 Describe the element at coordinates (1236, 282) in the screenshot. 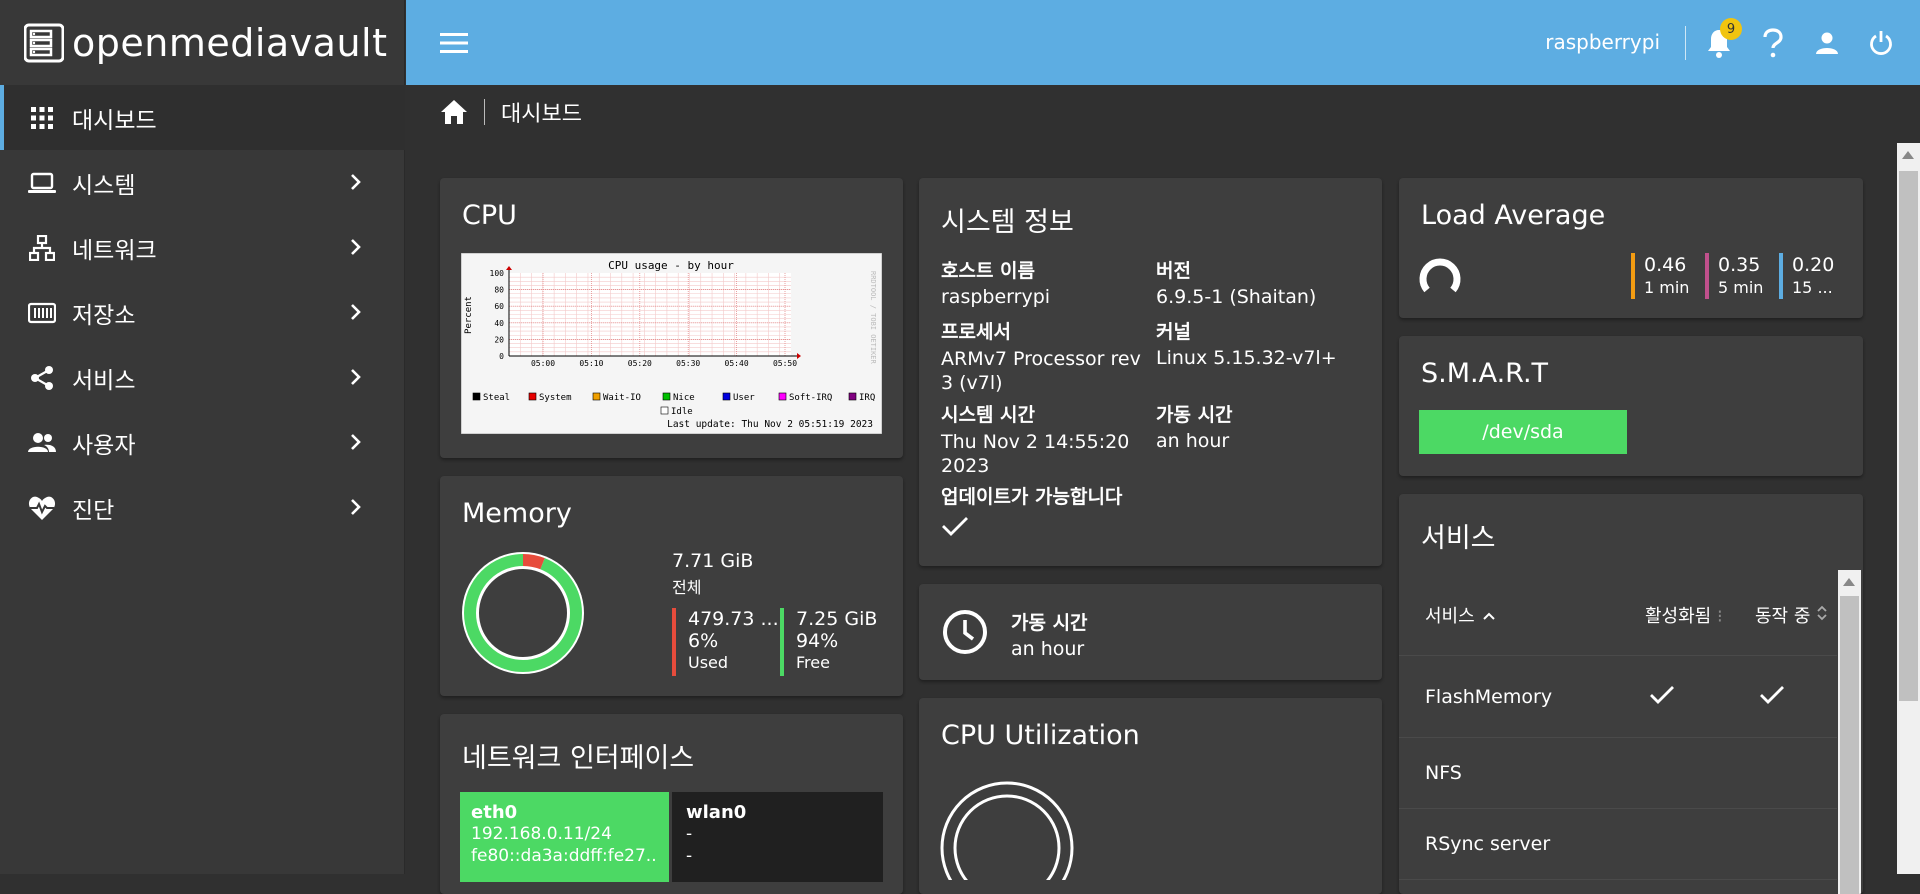

I see `info-version: 버전 6.9.5-1 (Shaitan)` at that location.